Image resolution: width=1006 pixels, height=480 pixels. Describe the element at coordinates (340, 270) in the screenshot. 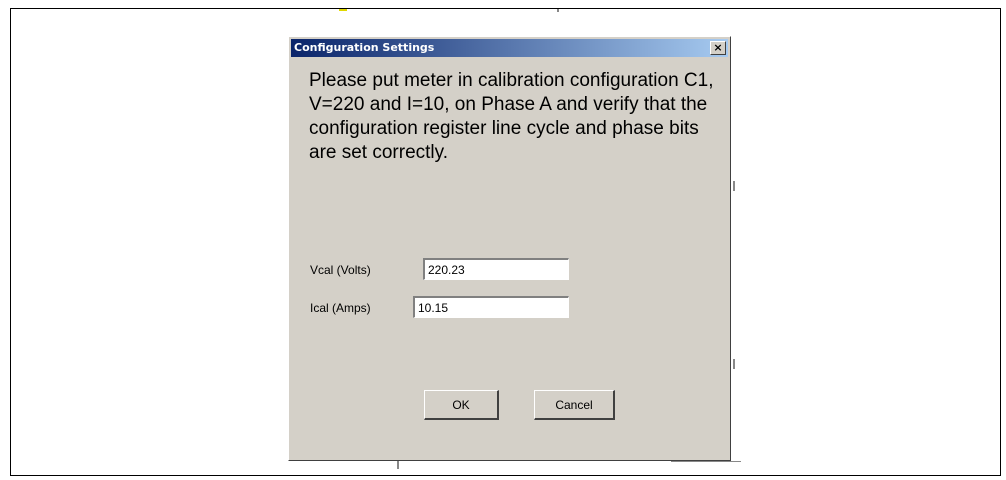

I see `vcal-label: Vcal (Volts)` at that location.